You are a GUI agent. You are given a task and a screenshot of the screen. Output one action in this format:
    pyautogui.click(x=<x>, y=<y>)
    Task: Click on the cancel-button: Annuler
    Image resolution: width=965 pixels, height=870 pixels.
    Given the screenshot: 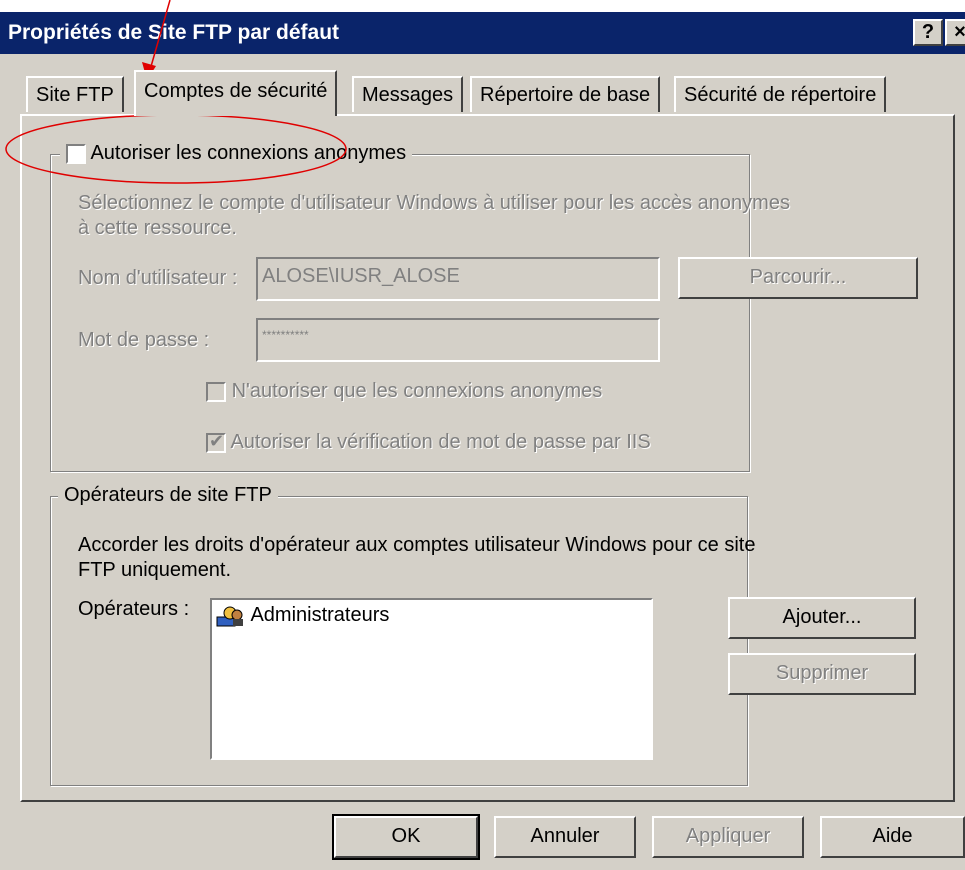 What is the action you would take?
    pyautogui.click(x=565, y=837)
    